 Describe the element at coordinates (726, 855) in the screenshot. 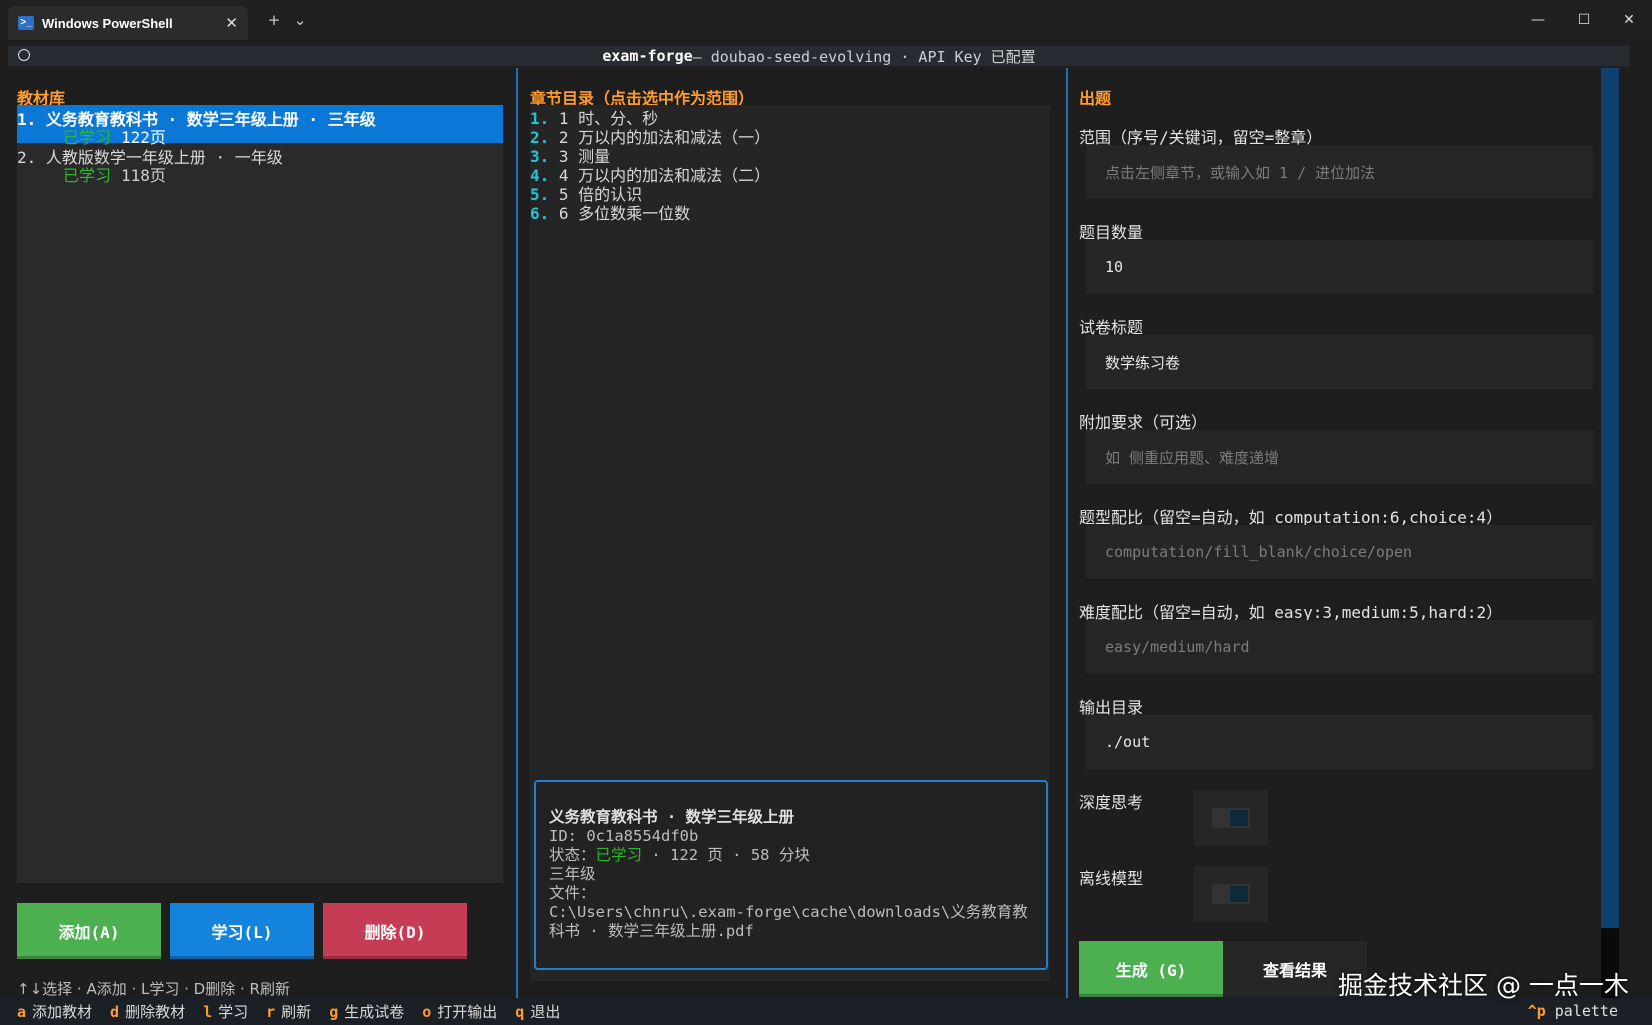

I see `info-status-rest: · 122 页 · 58 分块` at that location.